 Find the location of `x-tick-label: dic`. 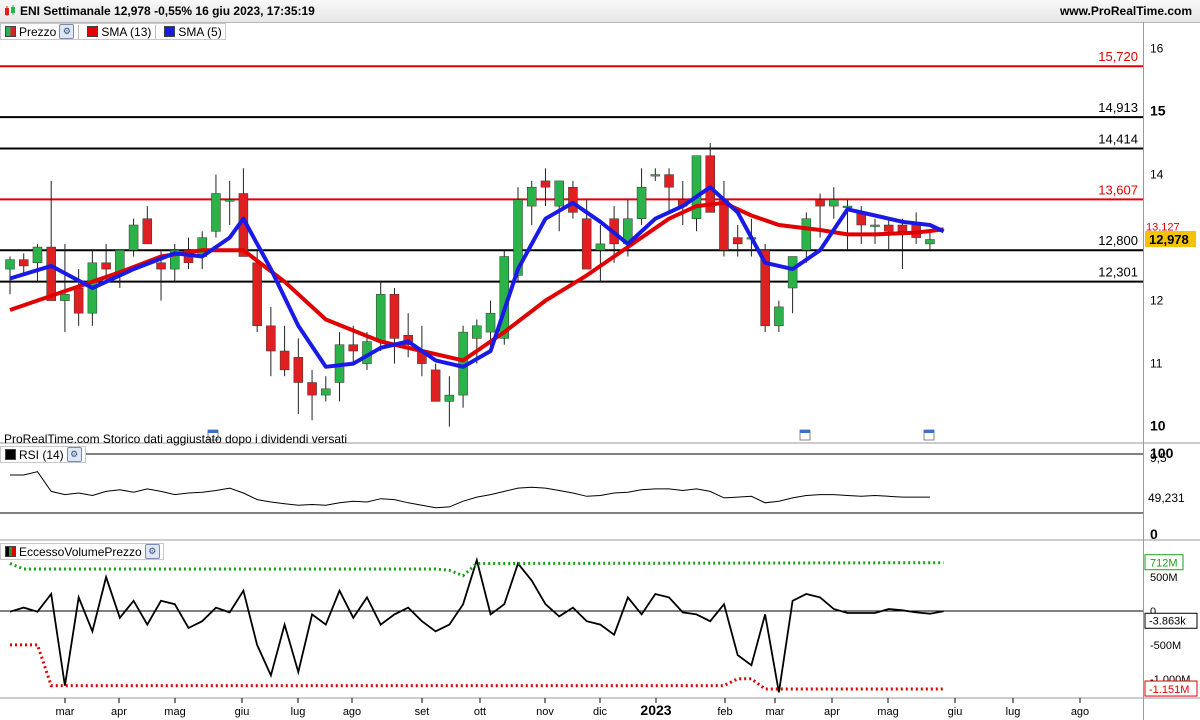

x-tick-label: dic is located at coordinates (600, 712).